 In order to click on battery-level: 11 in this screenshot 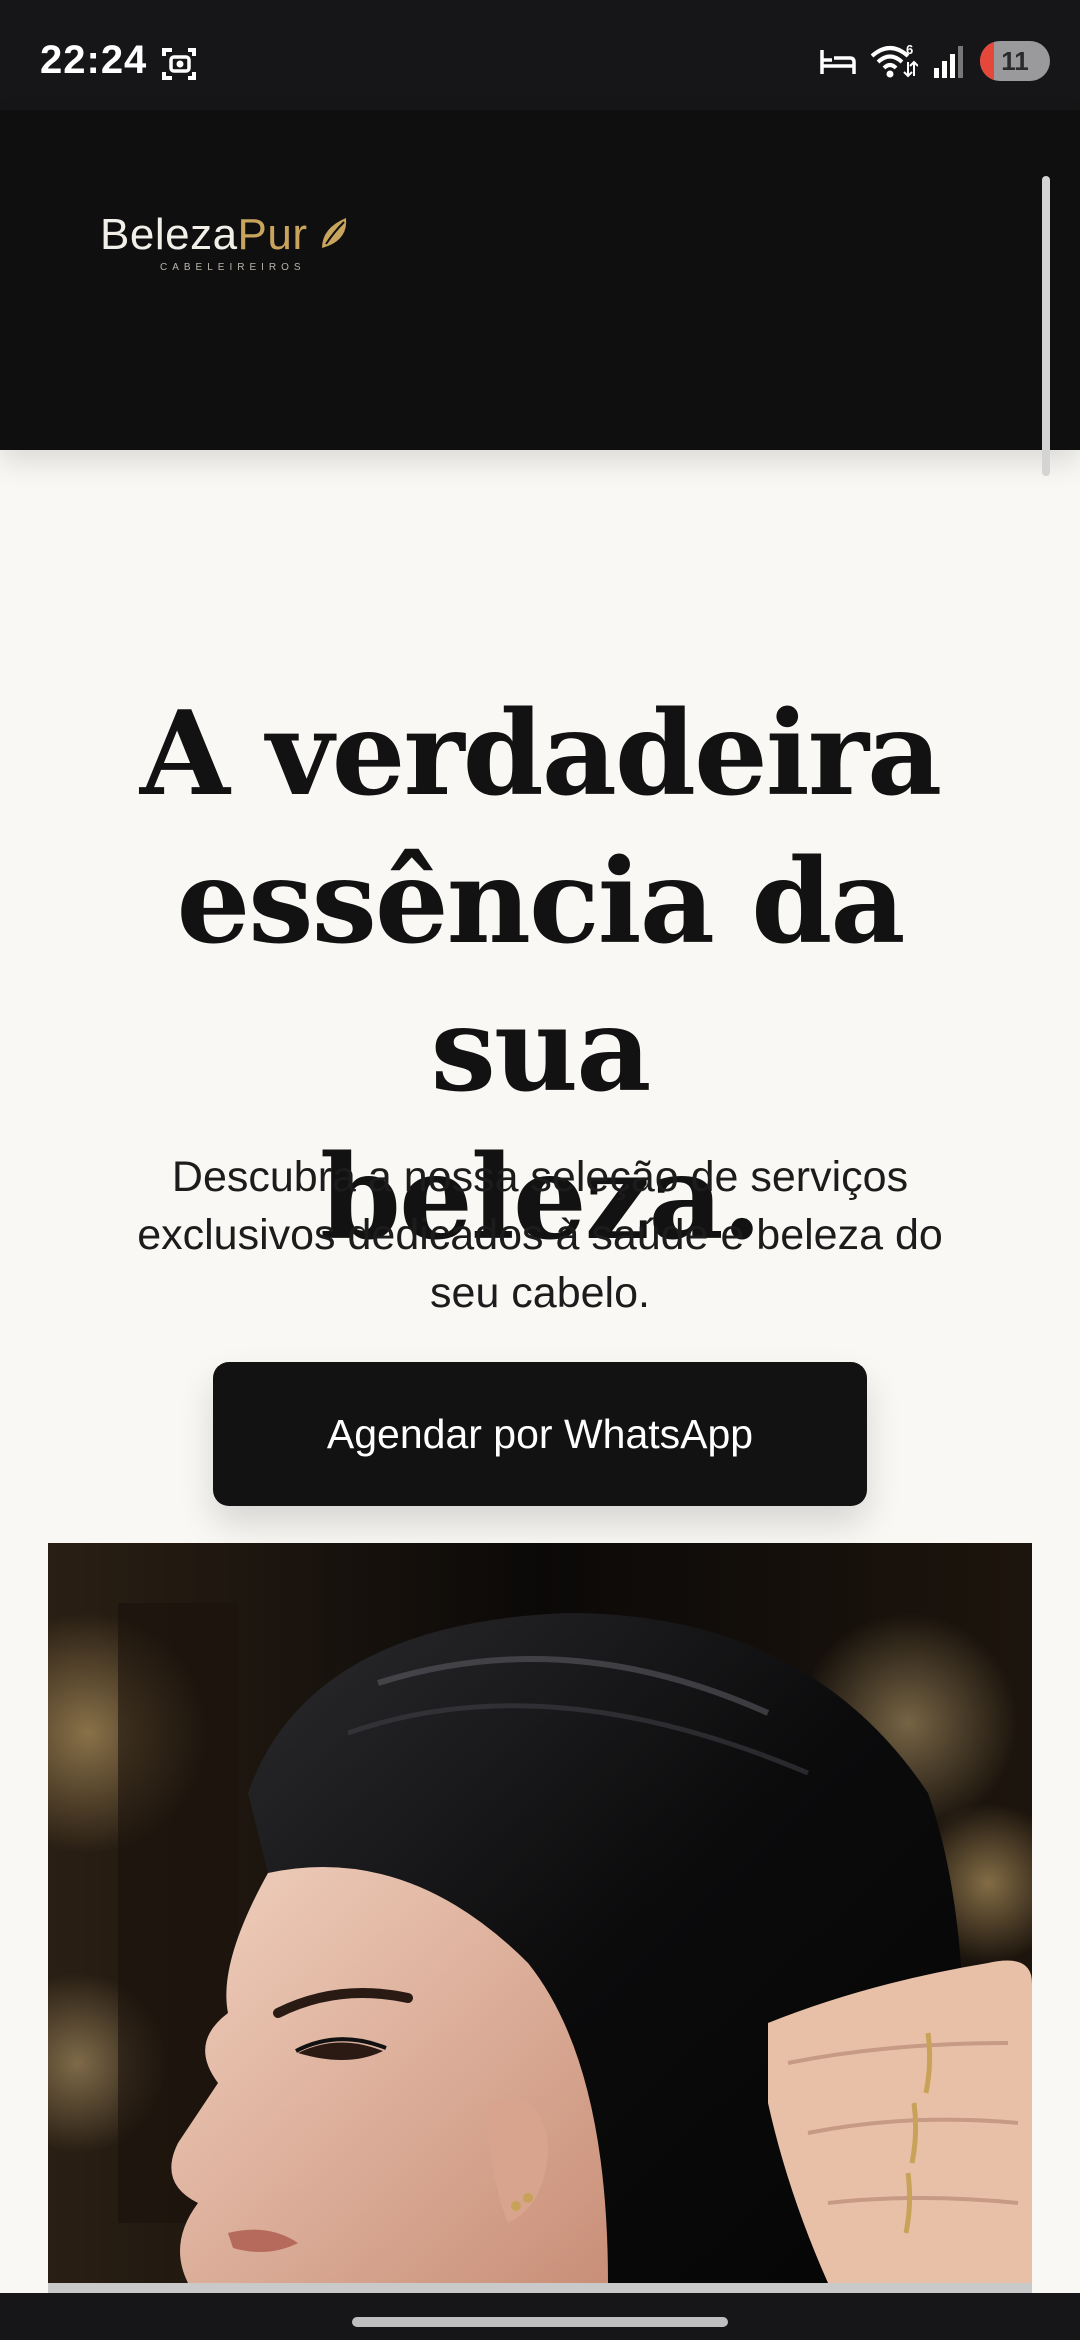, I will do `click(1015, 60)`.